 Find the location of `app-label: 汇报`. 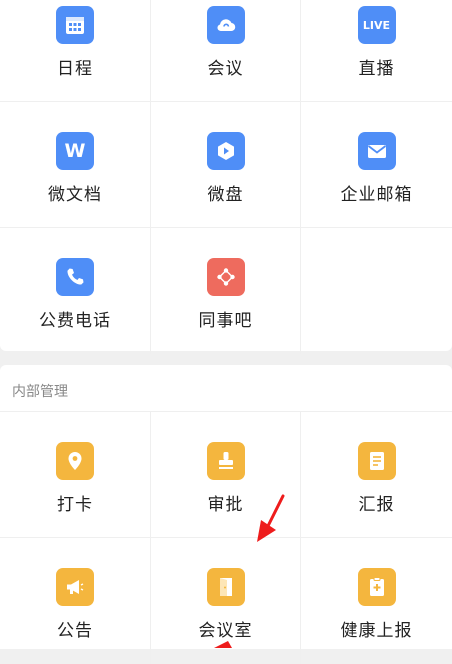

app-label: 汇报 is located at coordinates (376, 505).